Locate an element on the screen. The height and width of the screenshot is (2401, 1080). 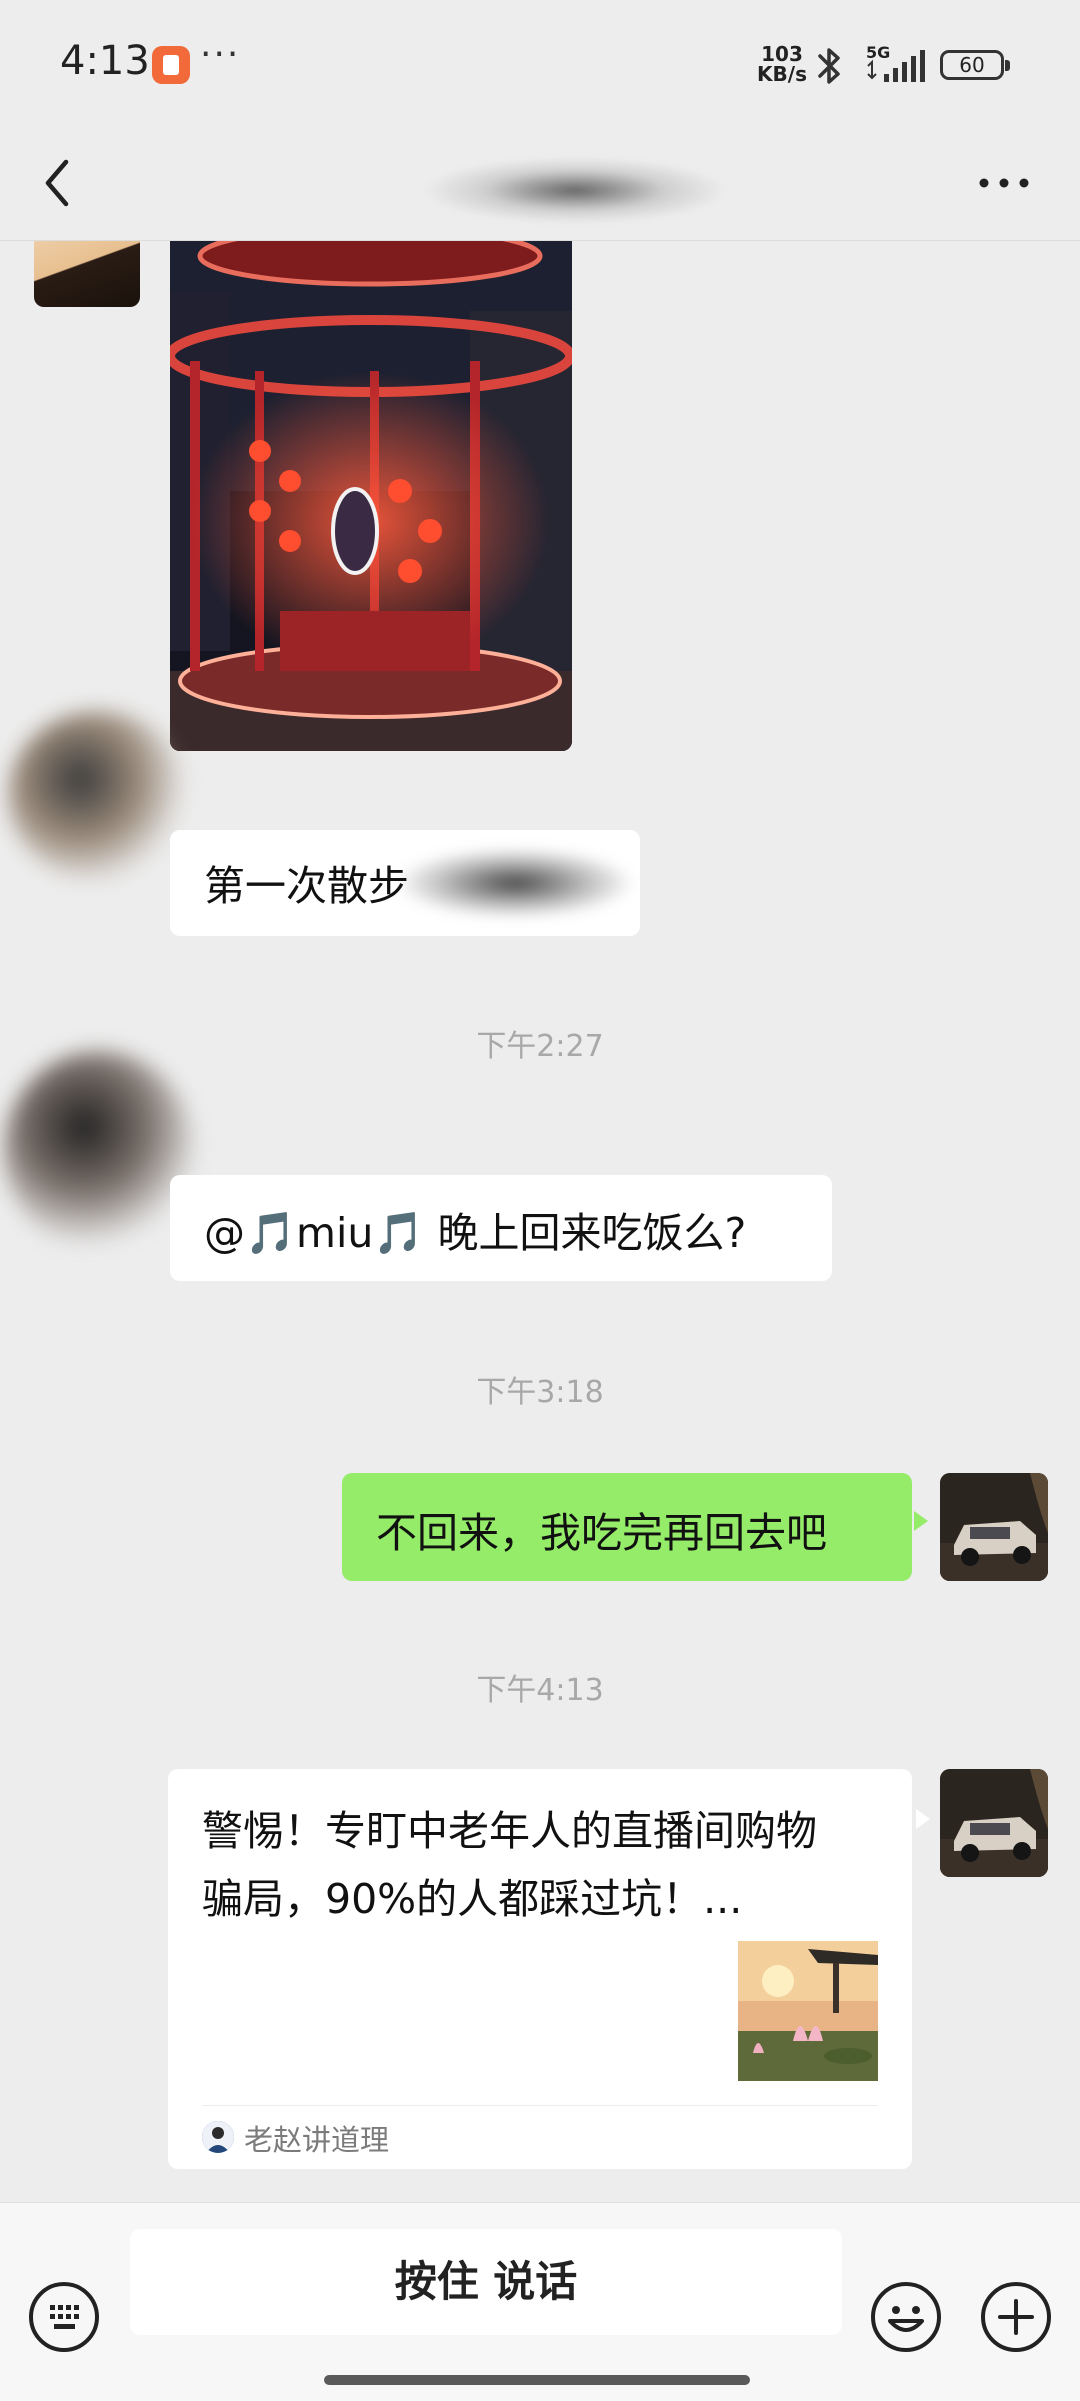
chat-input-bar: 按住 说话 is located at coordinates (540, 2301).